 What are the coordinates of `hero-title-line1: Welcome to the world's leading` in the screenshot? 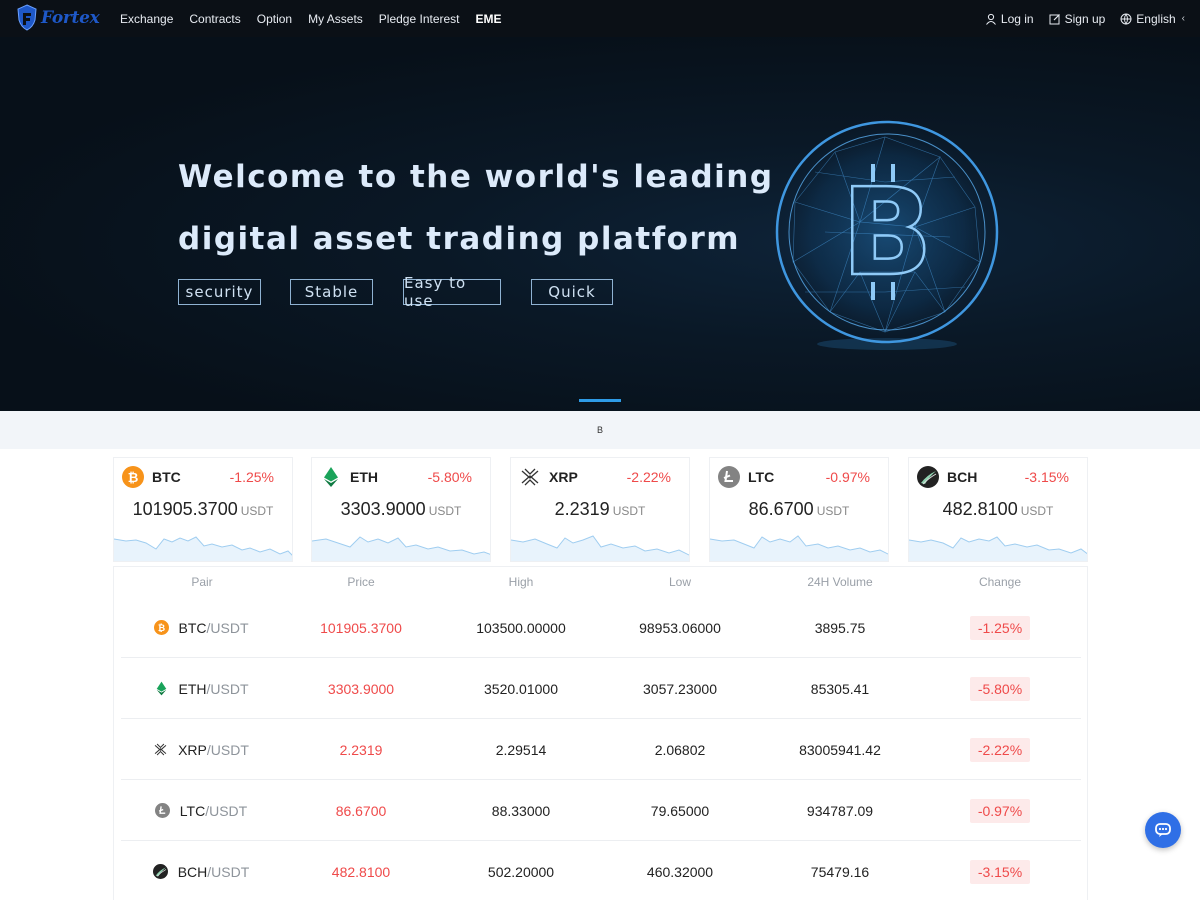 It's located at (476, 177).